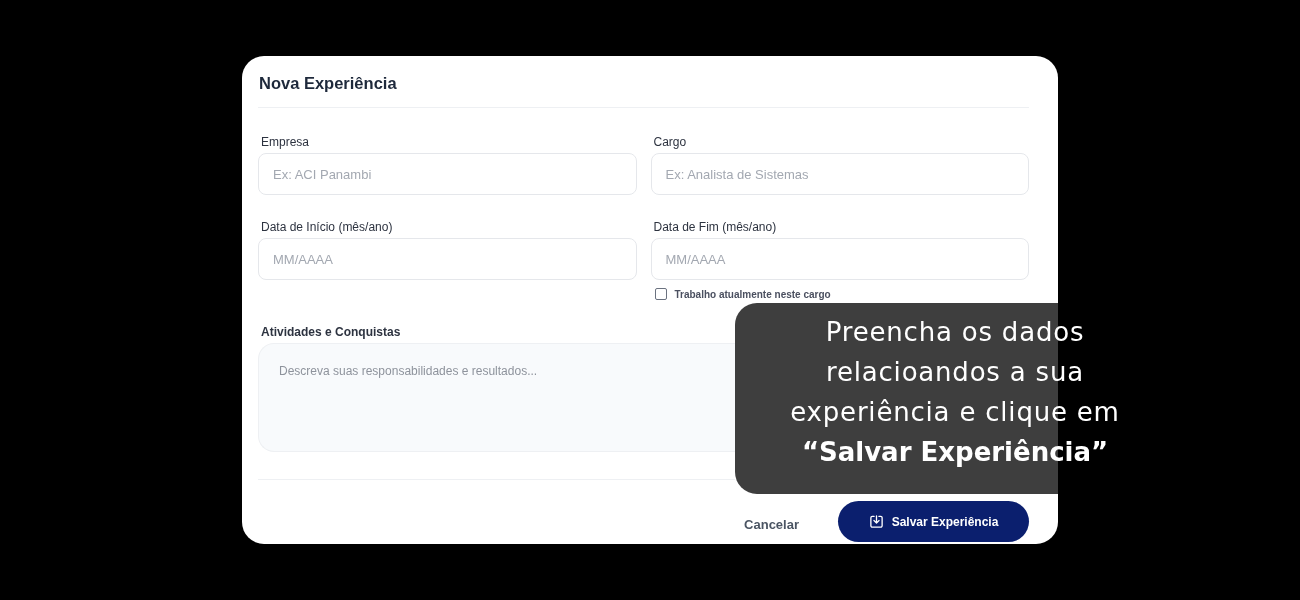 This screenshot has width=1300, height=600. I want to click on field-label: Data de Fim (mês/ano), so click(714, 227).